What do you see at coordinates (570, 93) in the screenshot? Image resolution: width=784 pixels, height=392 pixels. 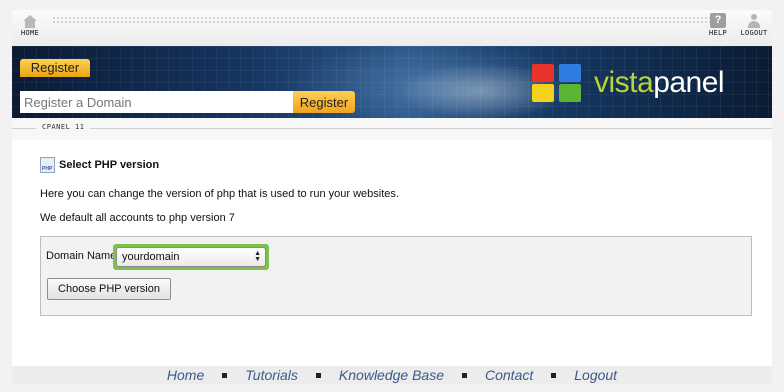 I see `logo-square-green` at bounding box center [570, 93].